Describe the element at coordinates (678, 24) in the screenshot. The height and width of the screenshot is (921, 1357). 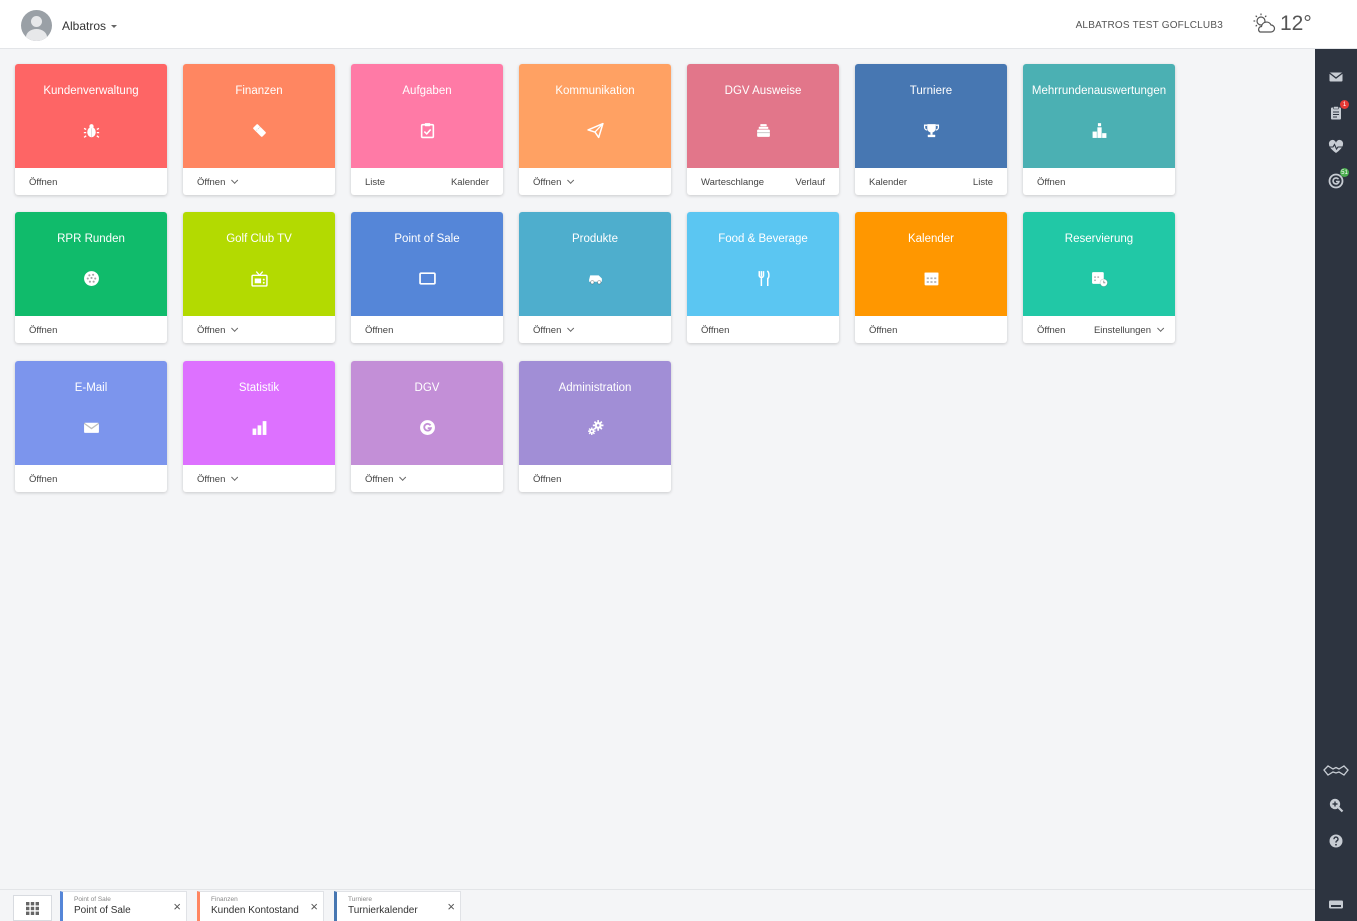
I see `top-header: Albatros ALBATROS TEST GOFLCLUB3 12°` at that location.